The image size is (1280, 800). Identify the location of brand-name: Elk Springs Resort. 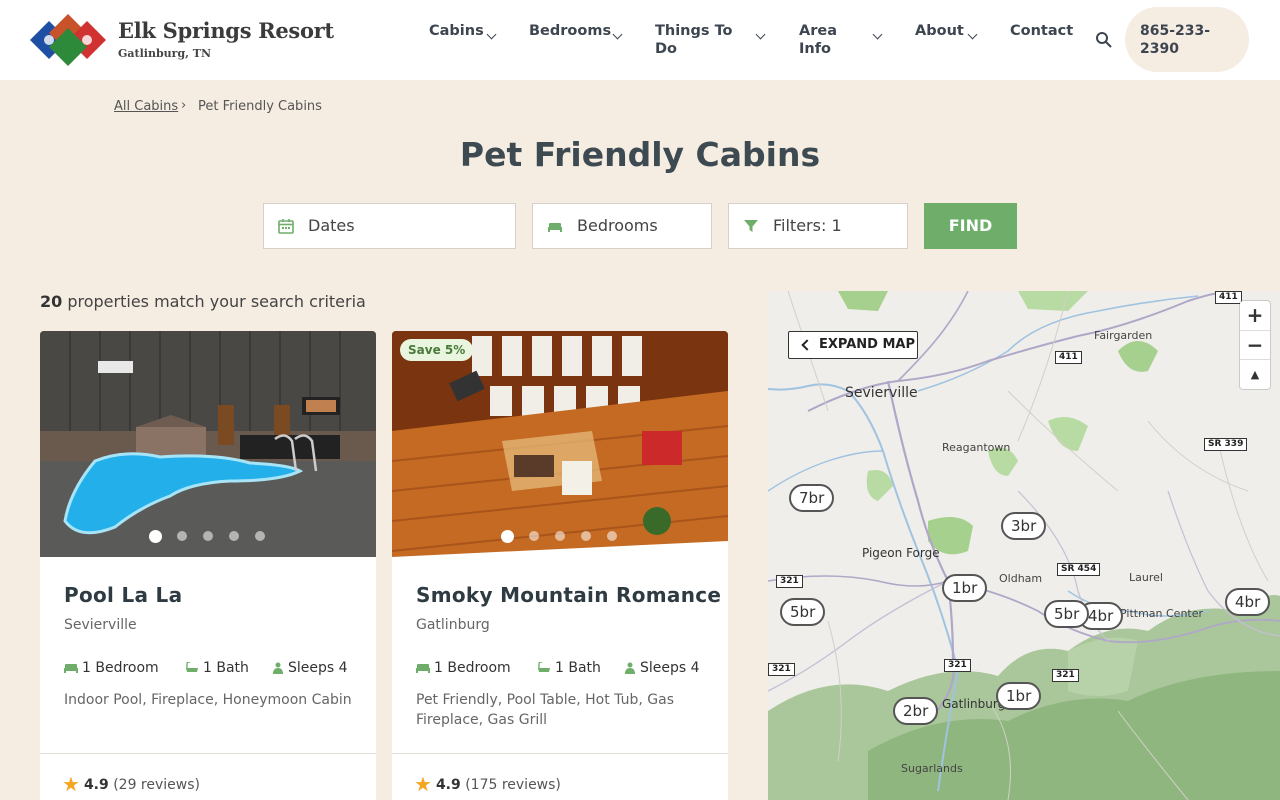
(226, 30).